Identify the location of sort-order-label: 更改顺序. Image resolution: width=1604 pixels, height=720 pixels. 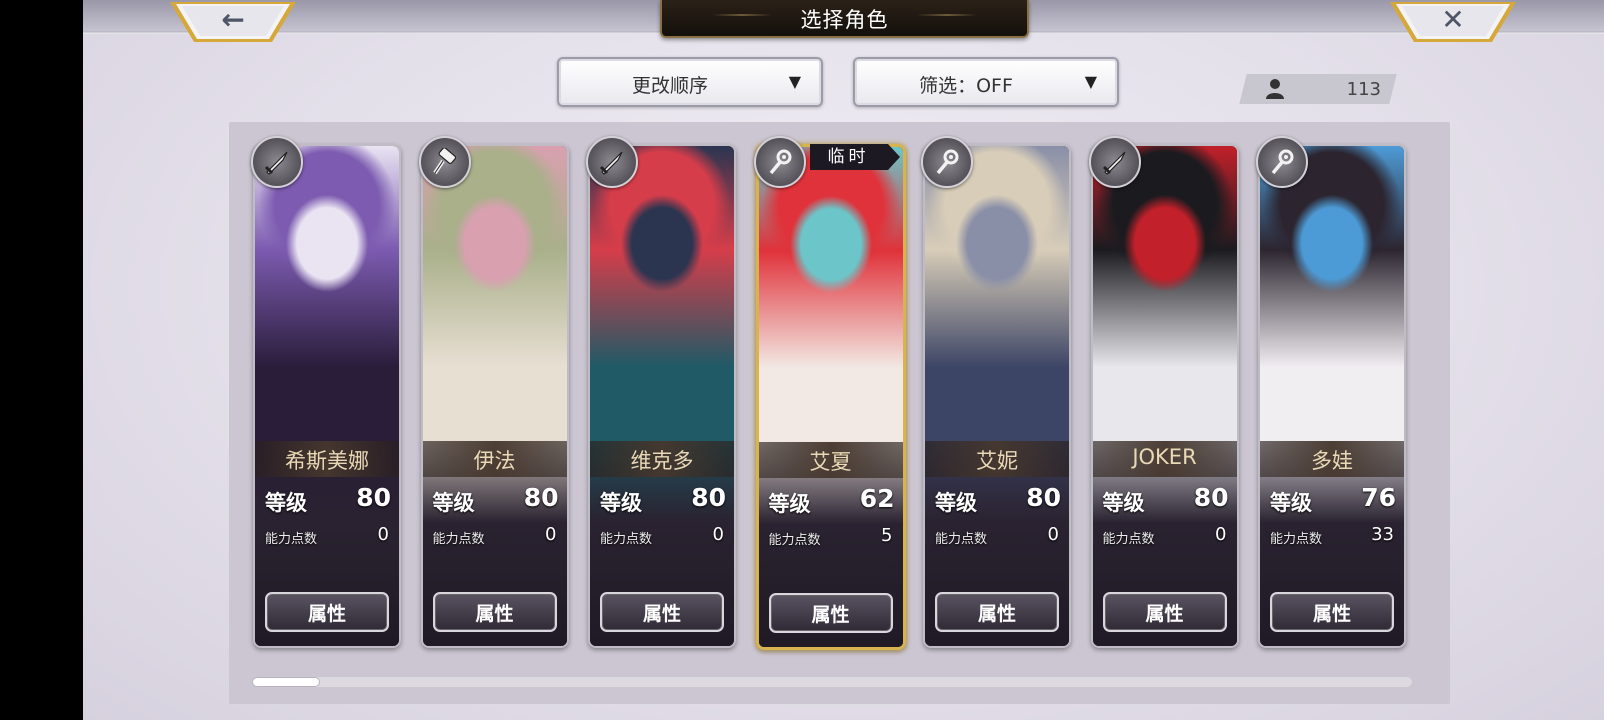
(669, 86).